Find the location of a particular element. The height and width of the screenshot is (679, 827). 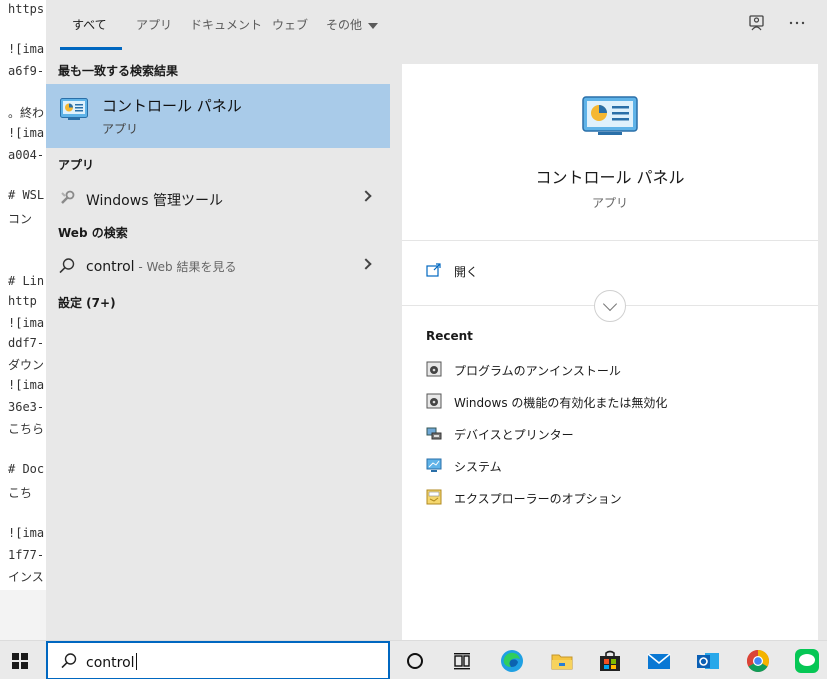

tab-bar: すべて アプリ ドキュメント ウェブ その他 is located at coordinates (436, 26).